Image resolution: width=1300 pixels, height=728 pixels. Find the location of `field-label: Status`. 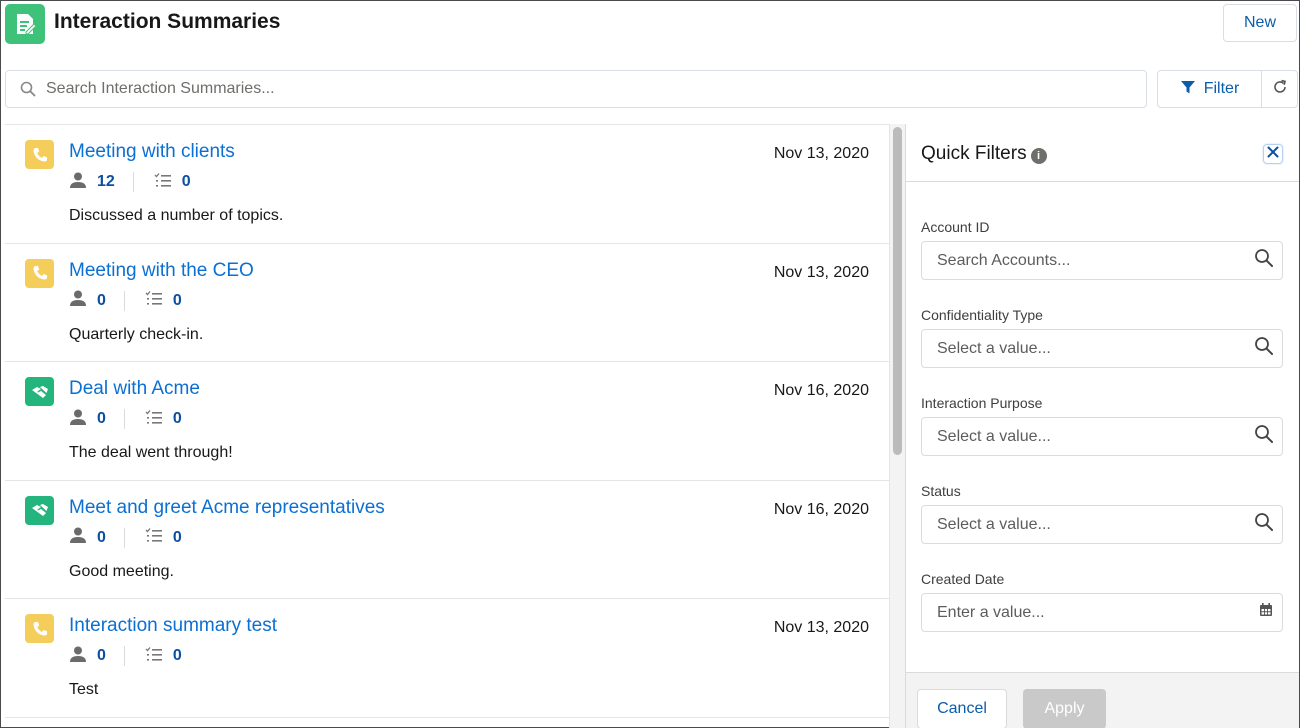

field-label: Status is located at coordinates (941, 491).